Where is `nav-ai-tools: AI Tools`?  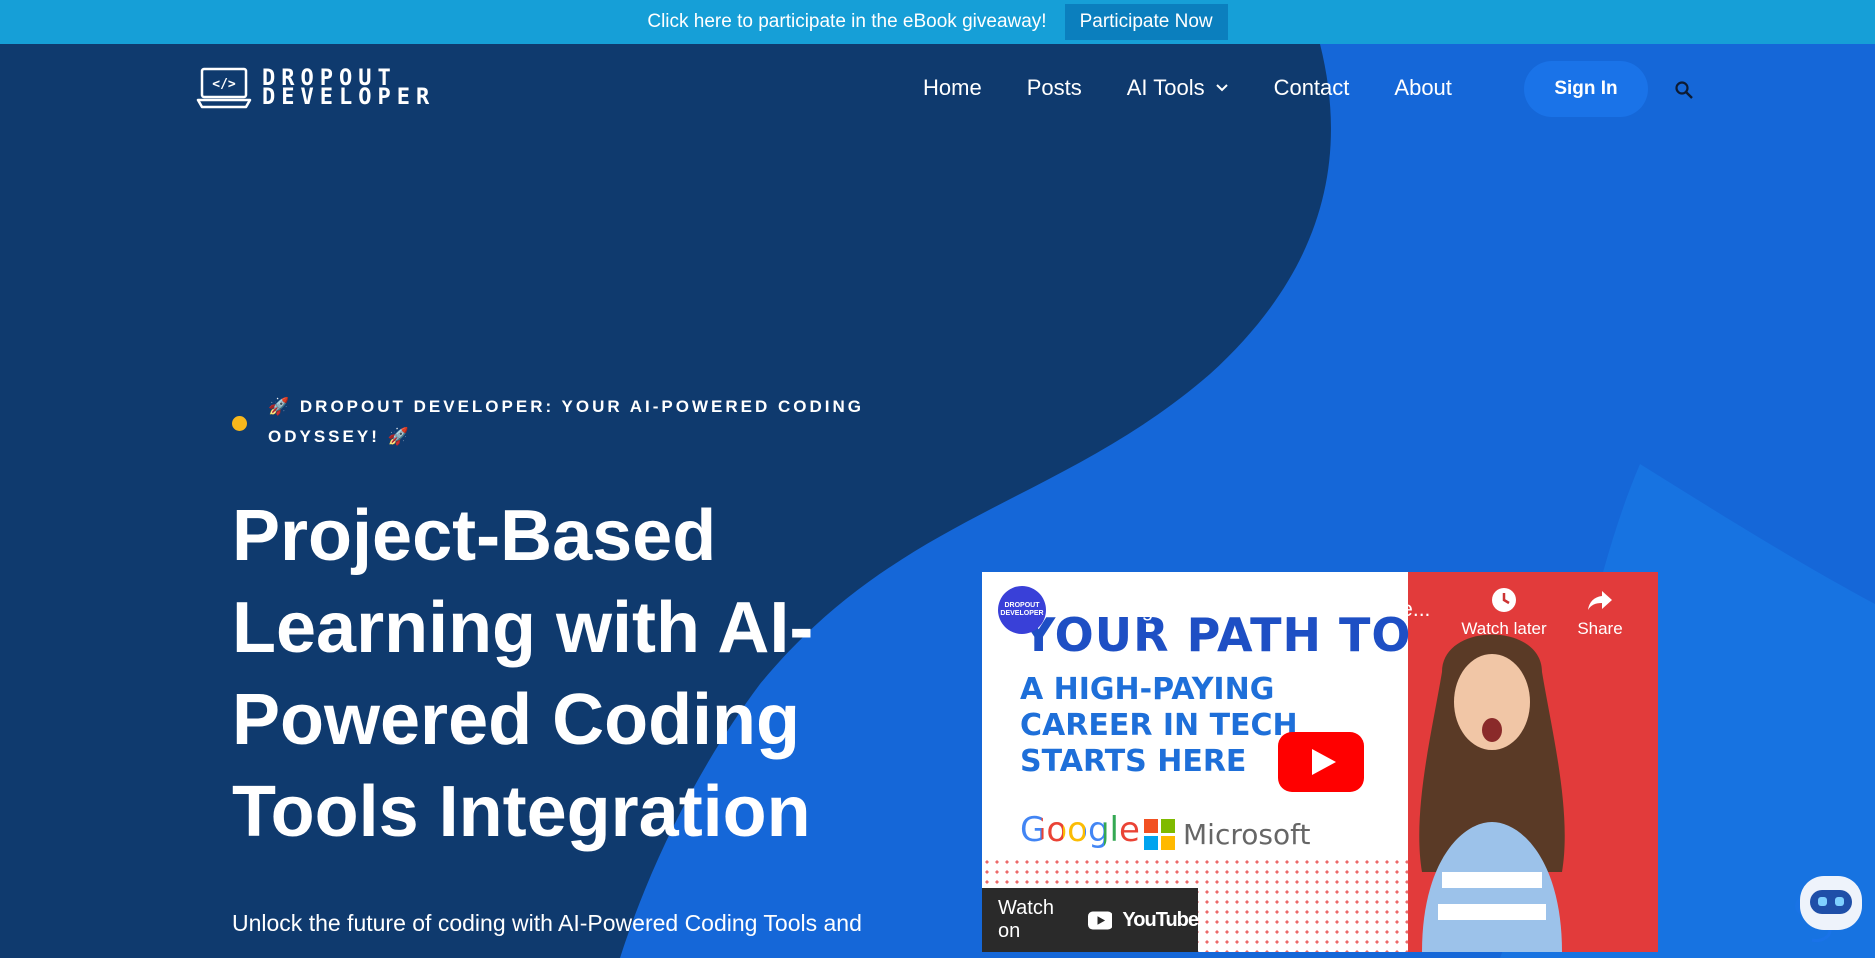 nav-ai-tools: AI Tools is located at coordinates (1178, 88).